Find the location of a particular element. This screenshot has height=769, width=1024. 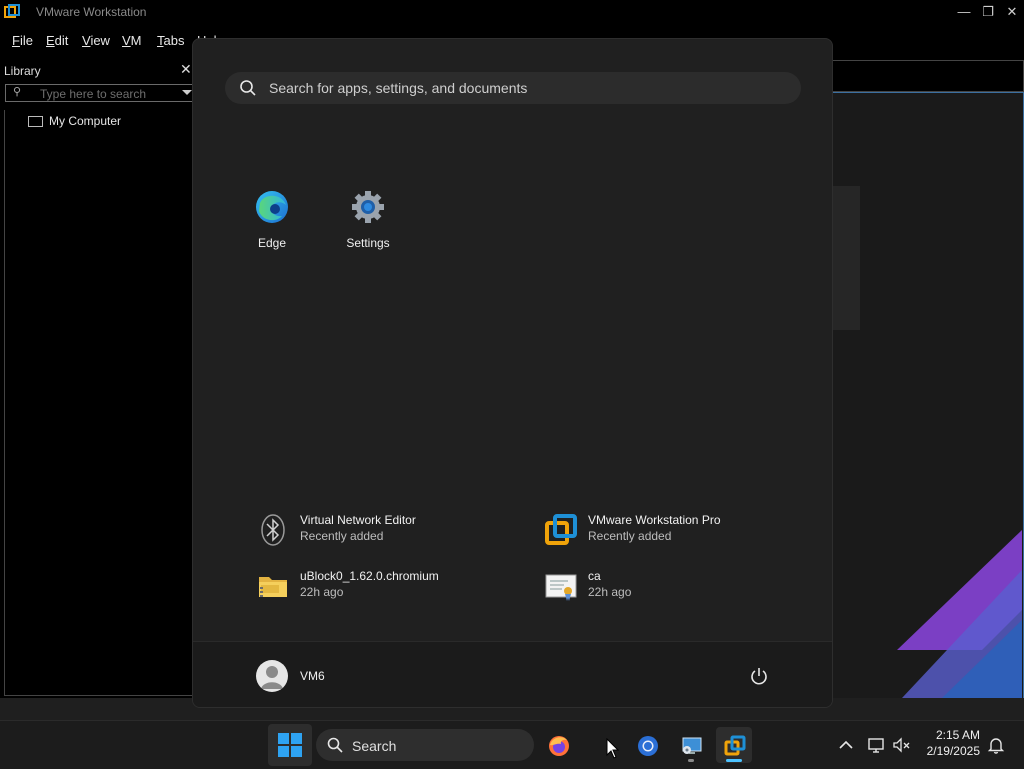

background-decoration is located at coordinates (959, 614).